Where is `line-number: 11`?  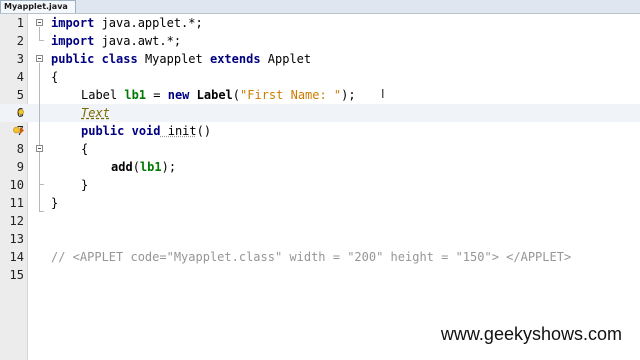
line-number: 11 is located at coordinates (16, 203).